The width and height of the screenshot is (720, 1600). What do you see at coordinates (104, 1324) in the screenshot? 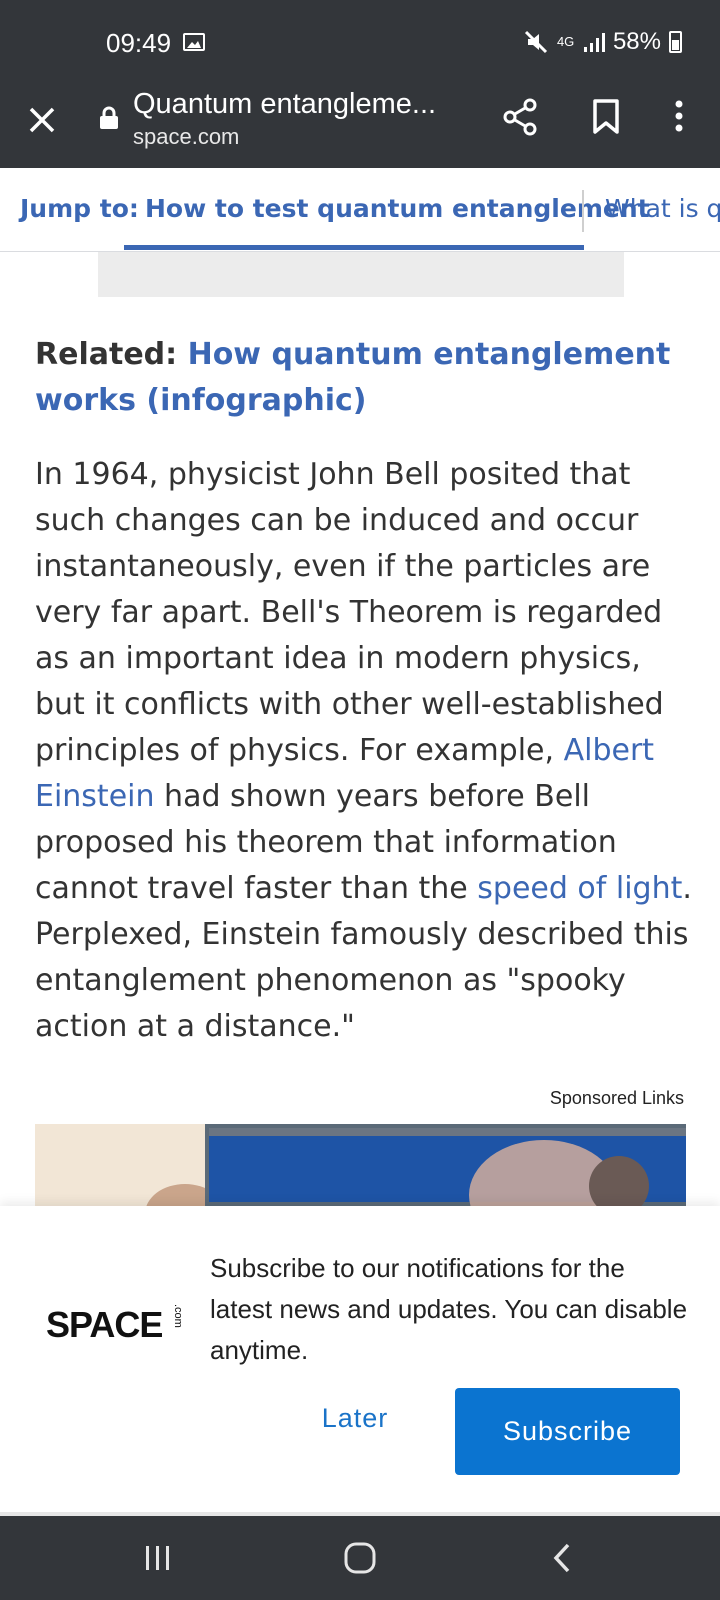
I see `logo-text: SPACE` at bounding box center [104, 1324].